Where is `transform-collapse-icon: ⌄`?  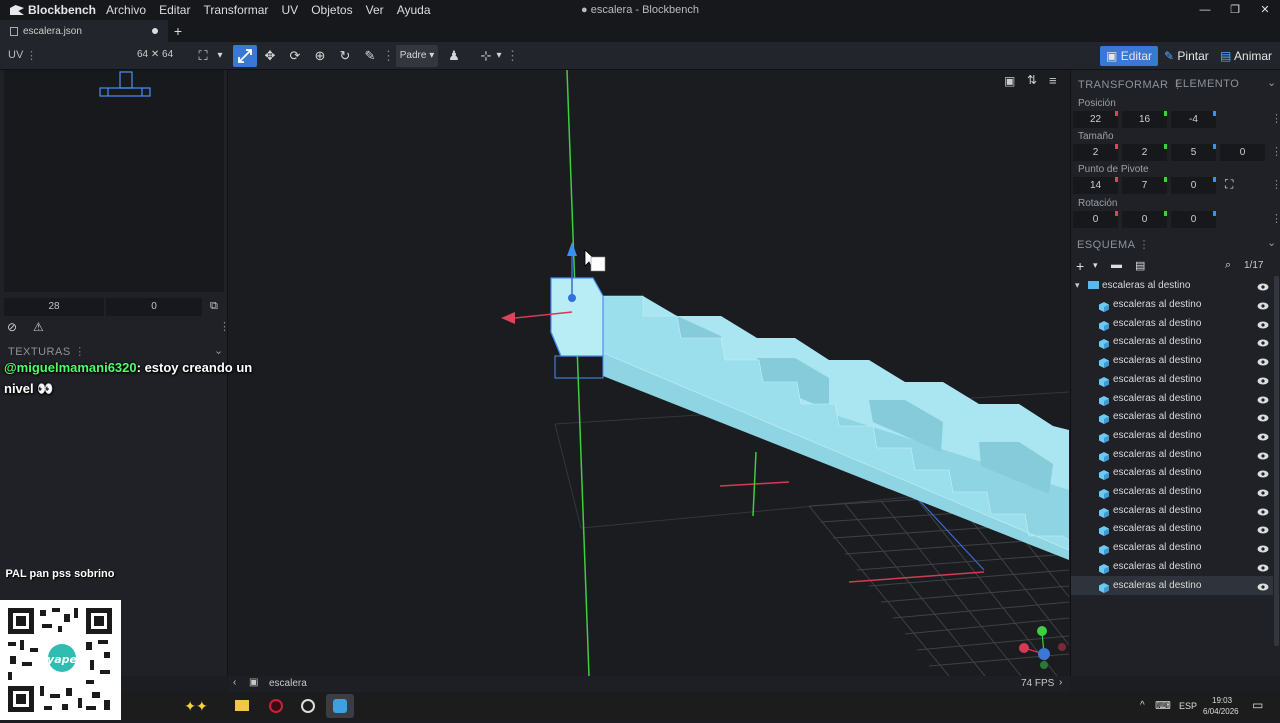
transform-collapse-icon: ⌄ is located at coordinates (1271, 82).